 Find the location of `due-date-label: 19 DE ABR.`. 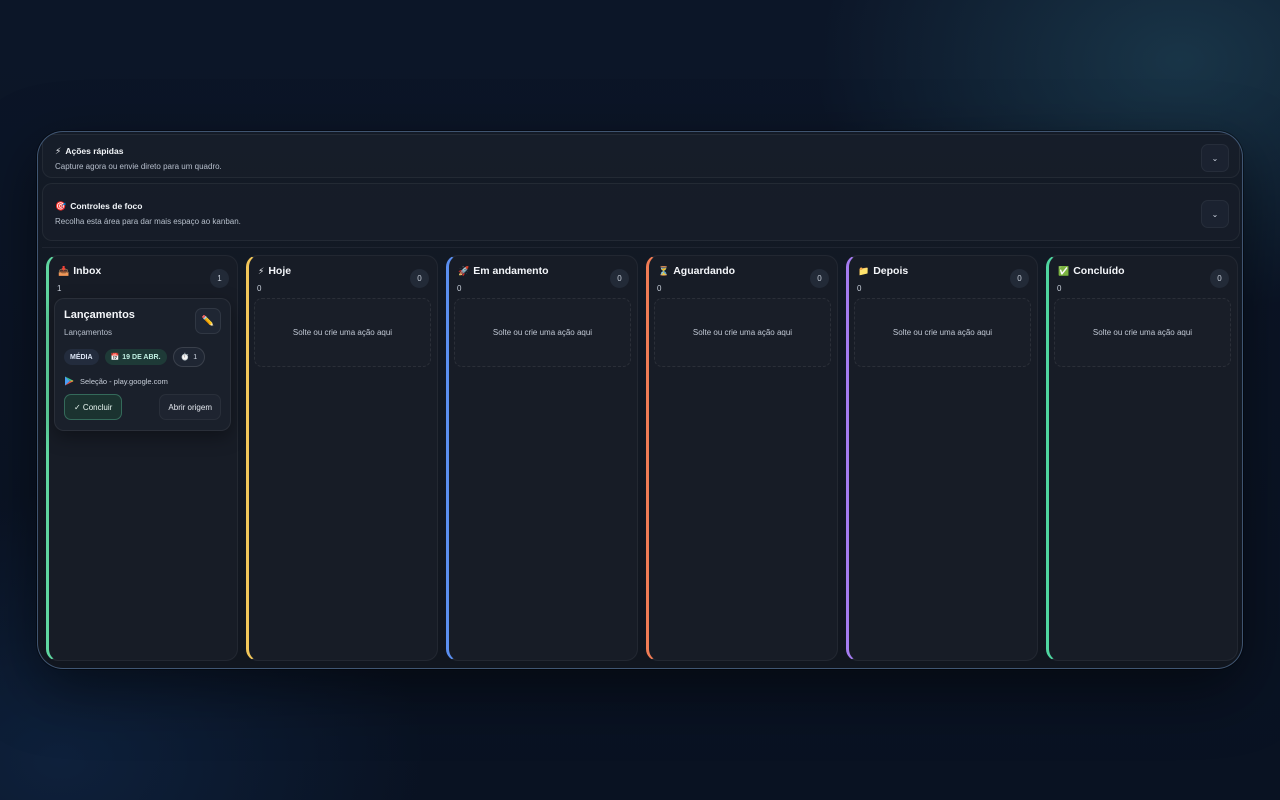

due-date-label: 19 DE ABR. is located at coordinates (141, 357).